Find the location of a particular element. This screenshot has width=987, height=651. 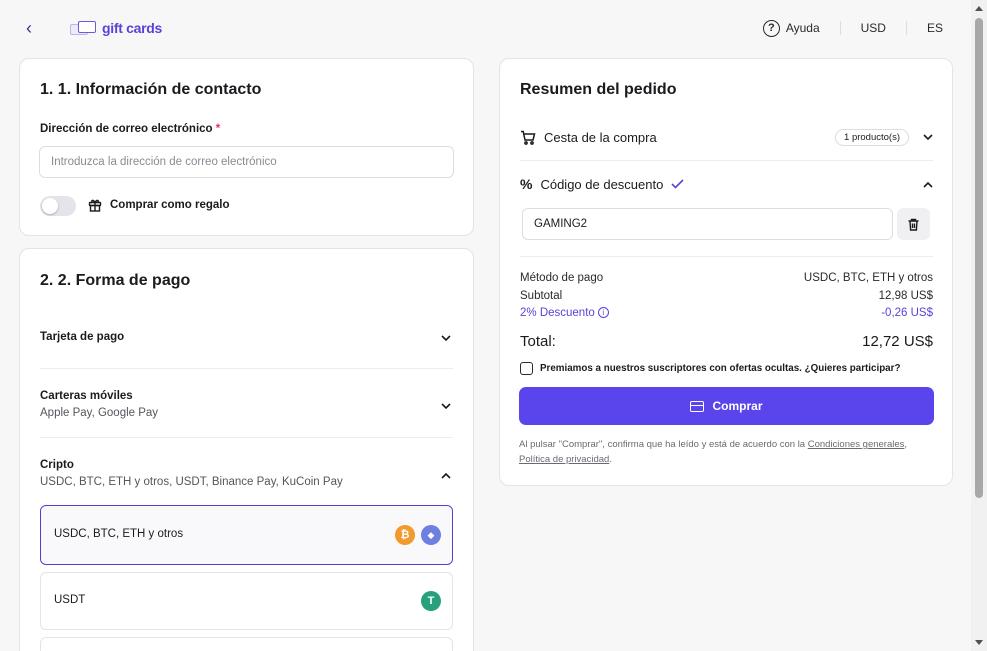

method-title: Cripto is located at coordinates (57, 465).